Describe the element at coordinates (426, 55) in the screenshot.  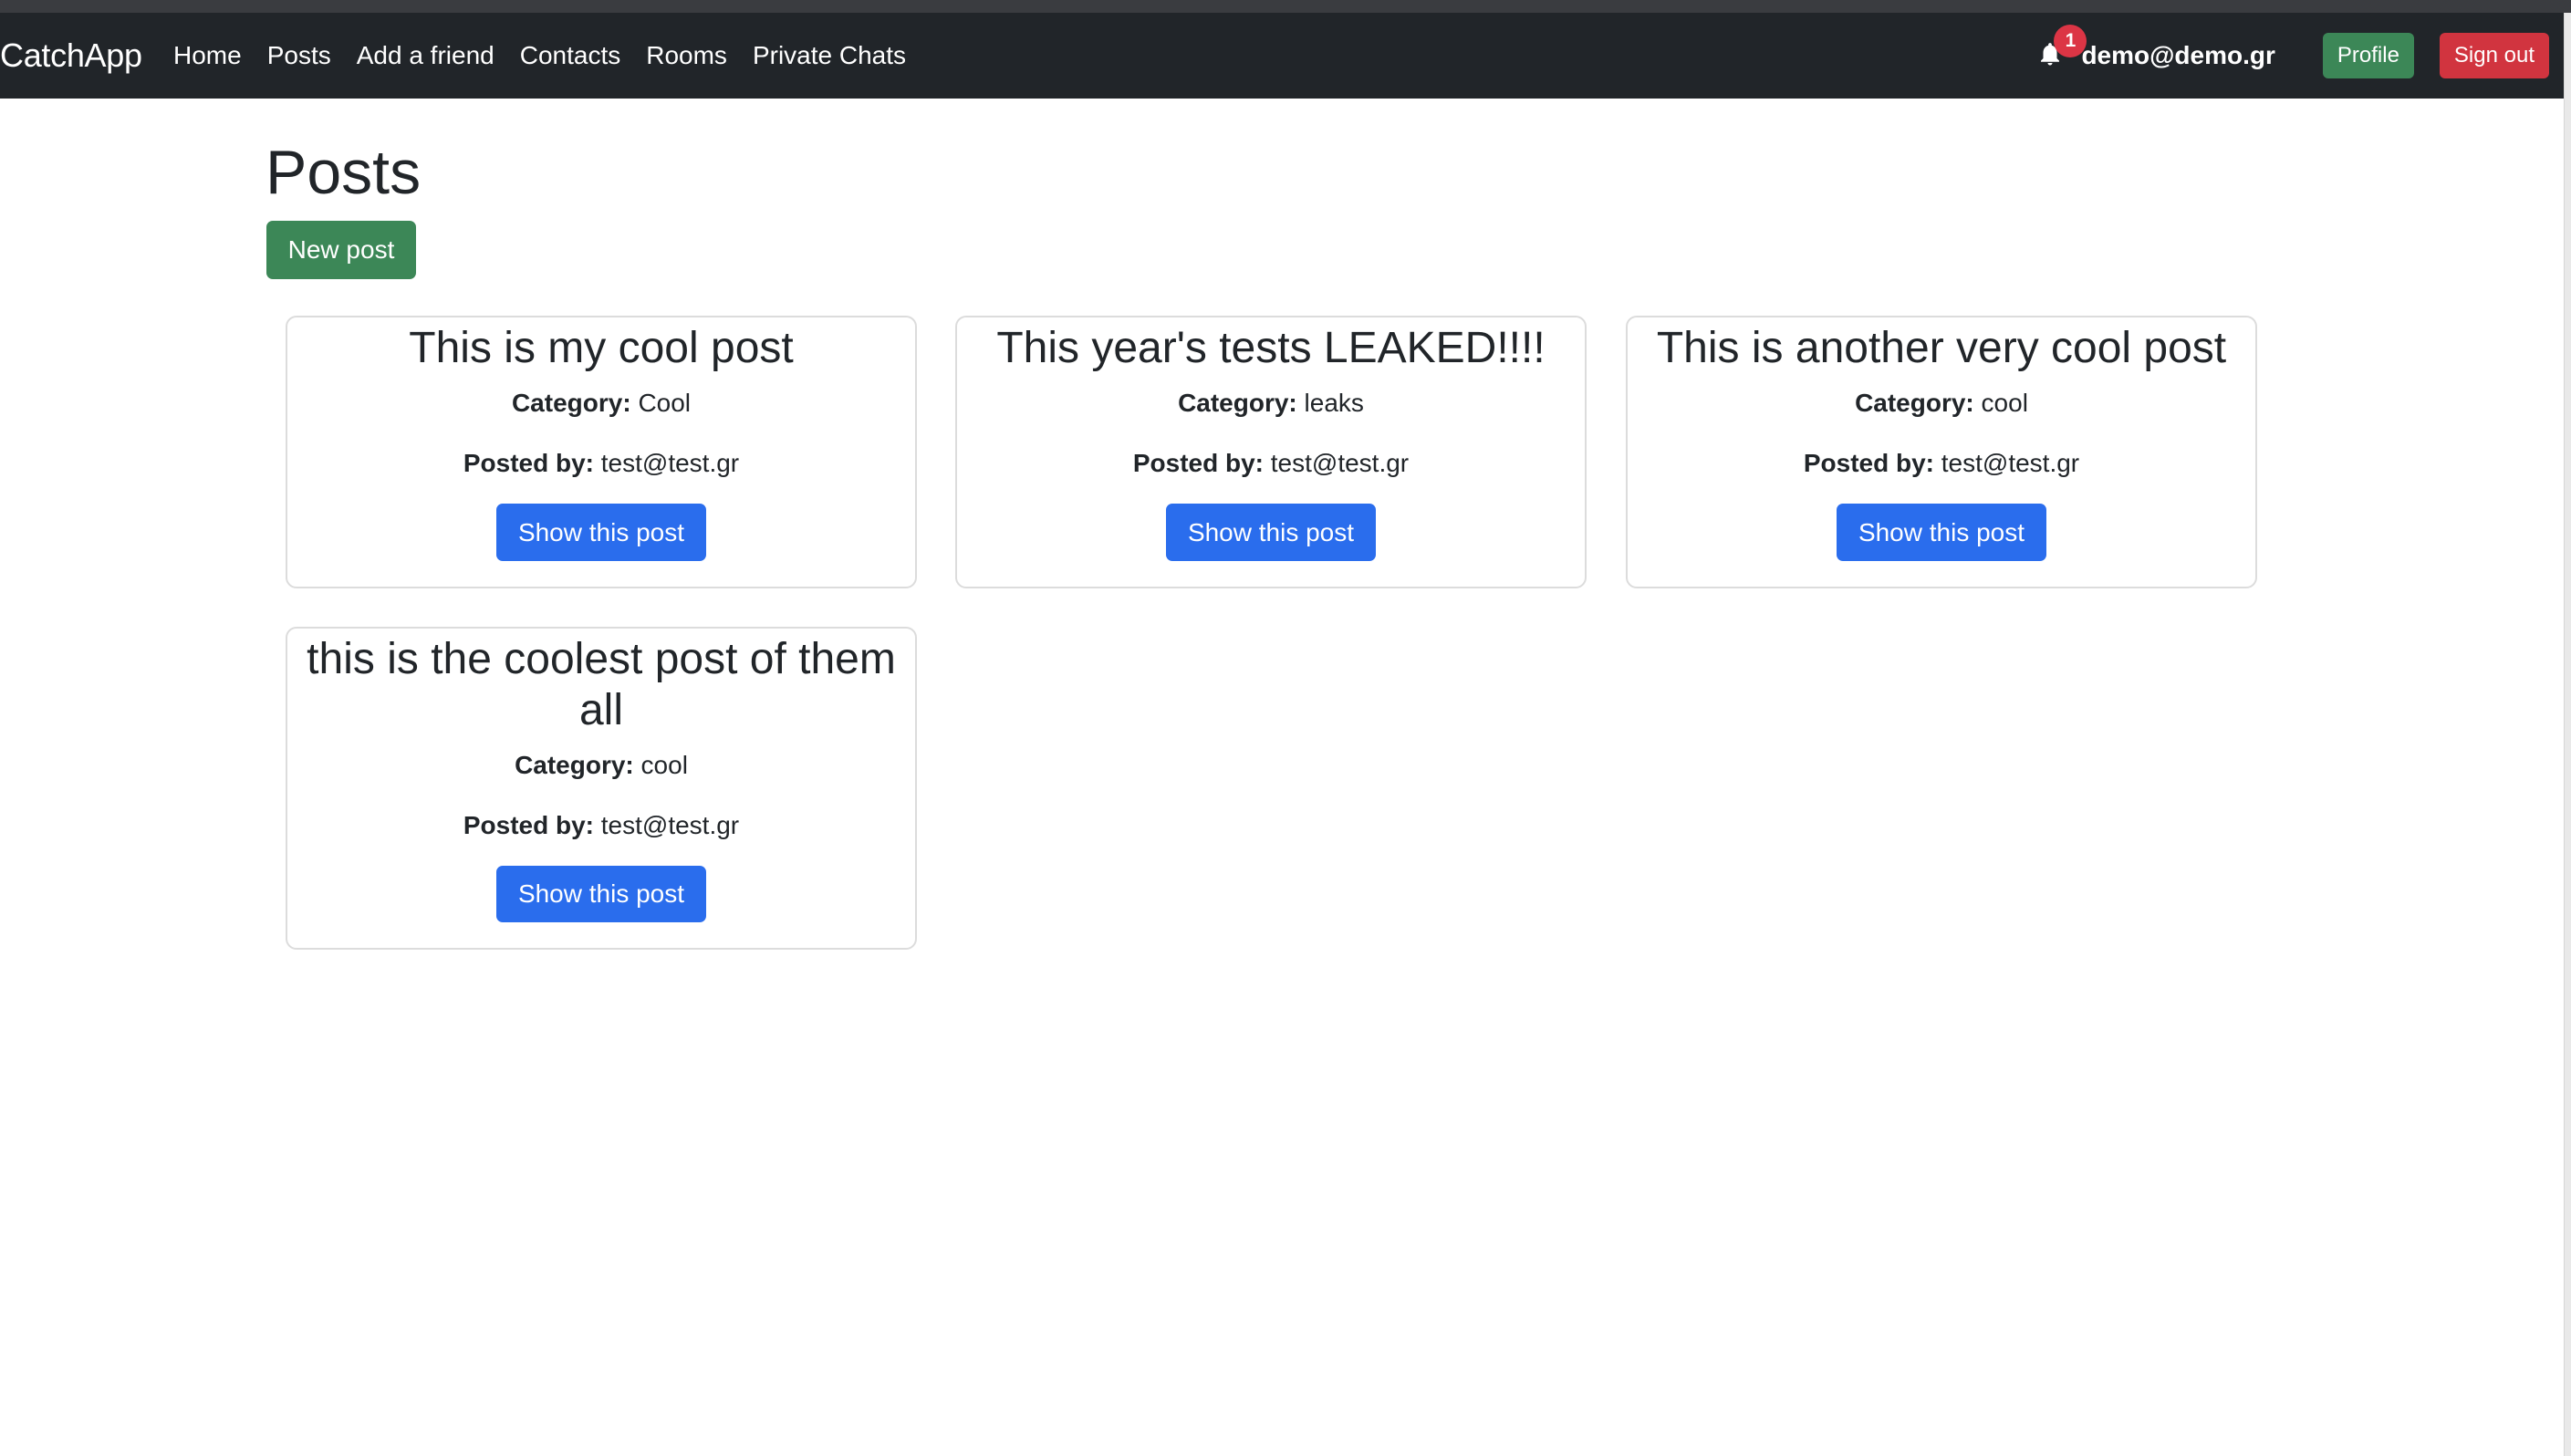
I see `nav-link-add-friend: Add a friend` at that location.